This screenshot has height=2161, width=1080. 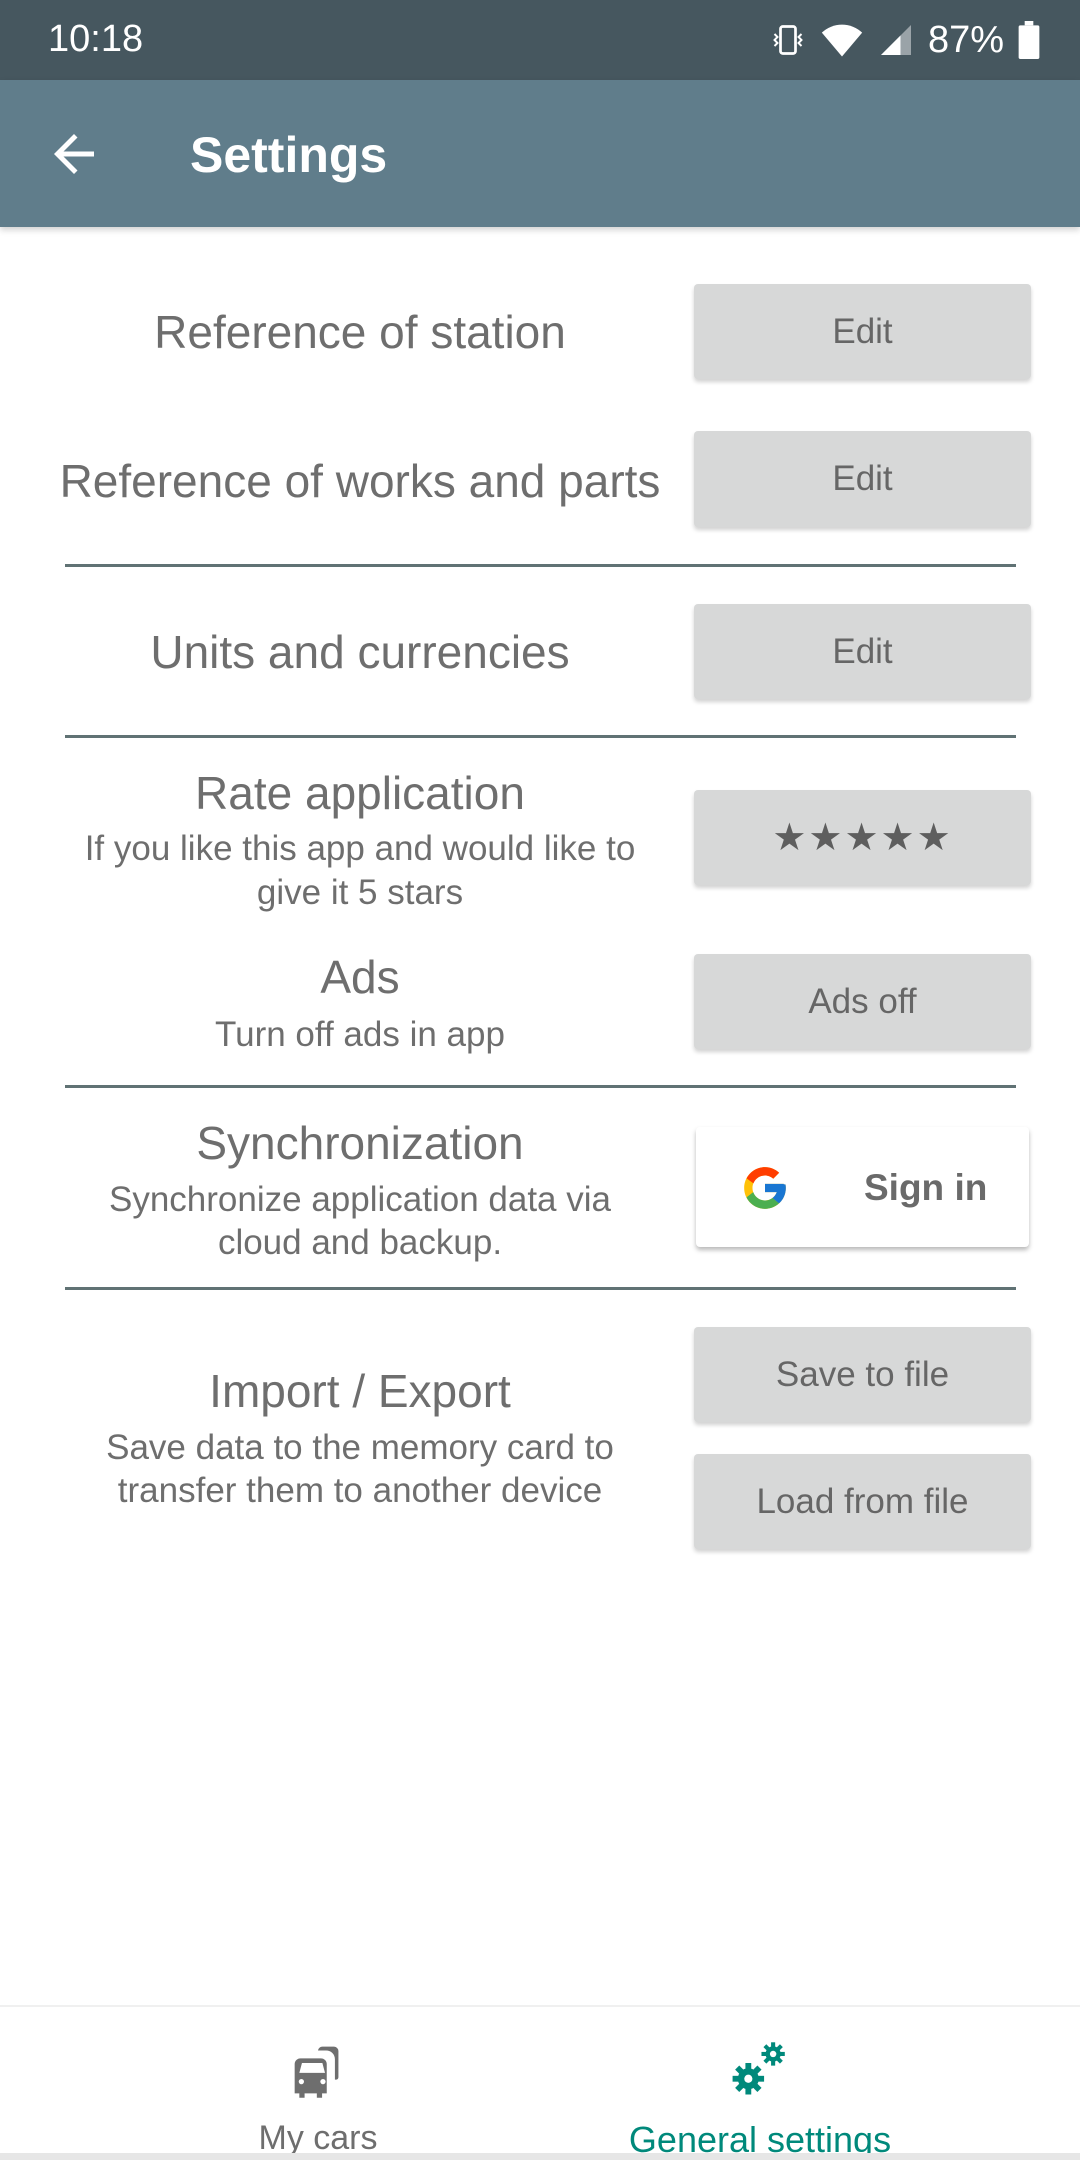 I want to click on app-toolbar: Settings, so click(x=540, y=153).